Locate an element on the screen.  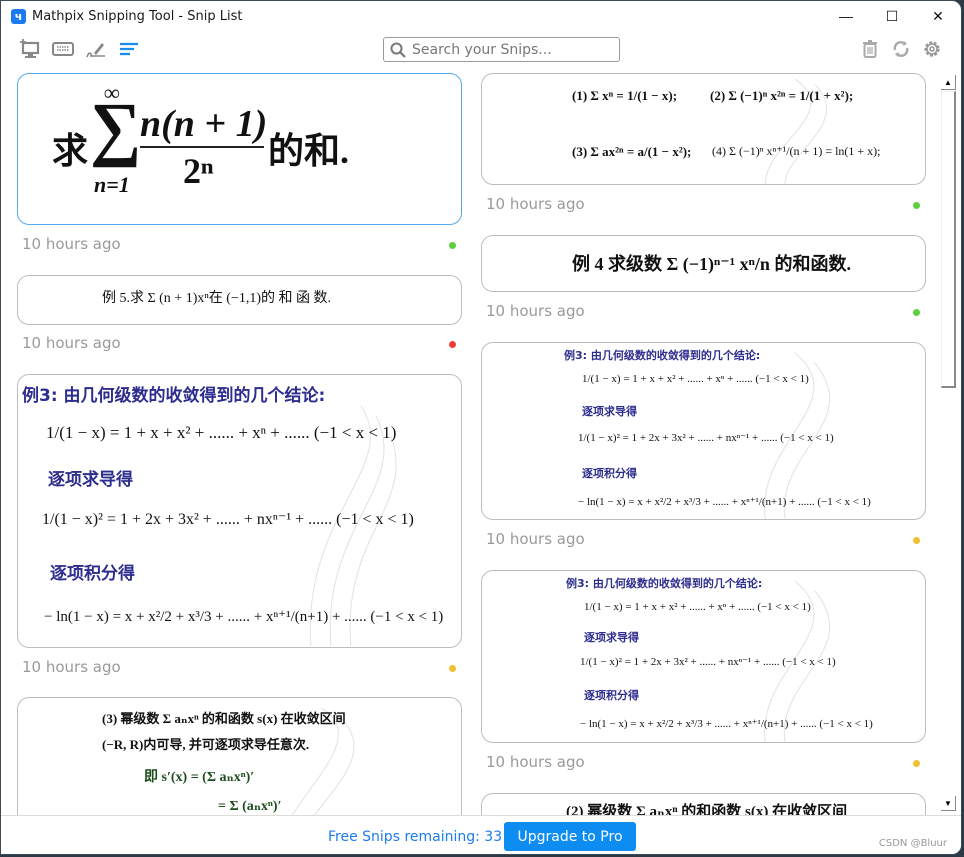
upgrade-to-pro-button: Upgrade to Pro is located at coordinates (570, 836).